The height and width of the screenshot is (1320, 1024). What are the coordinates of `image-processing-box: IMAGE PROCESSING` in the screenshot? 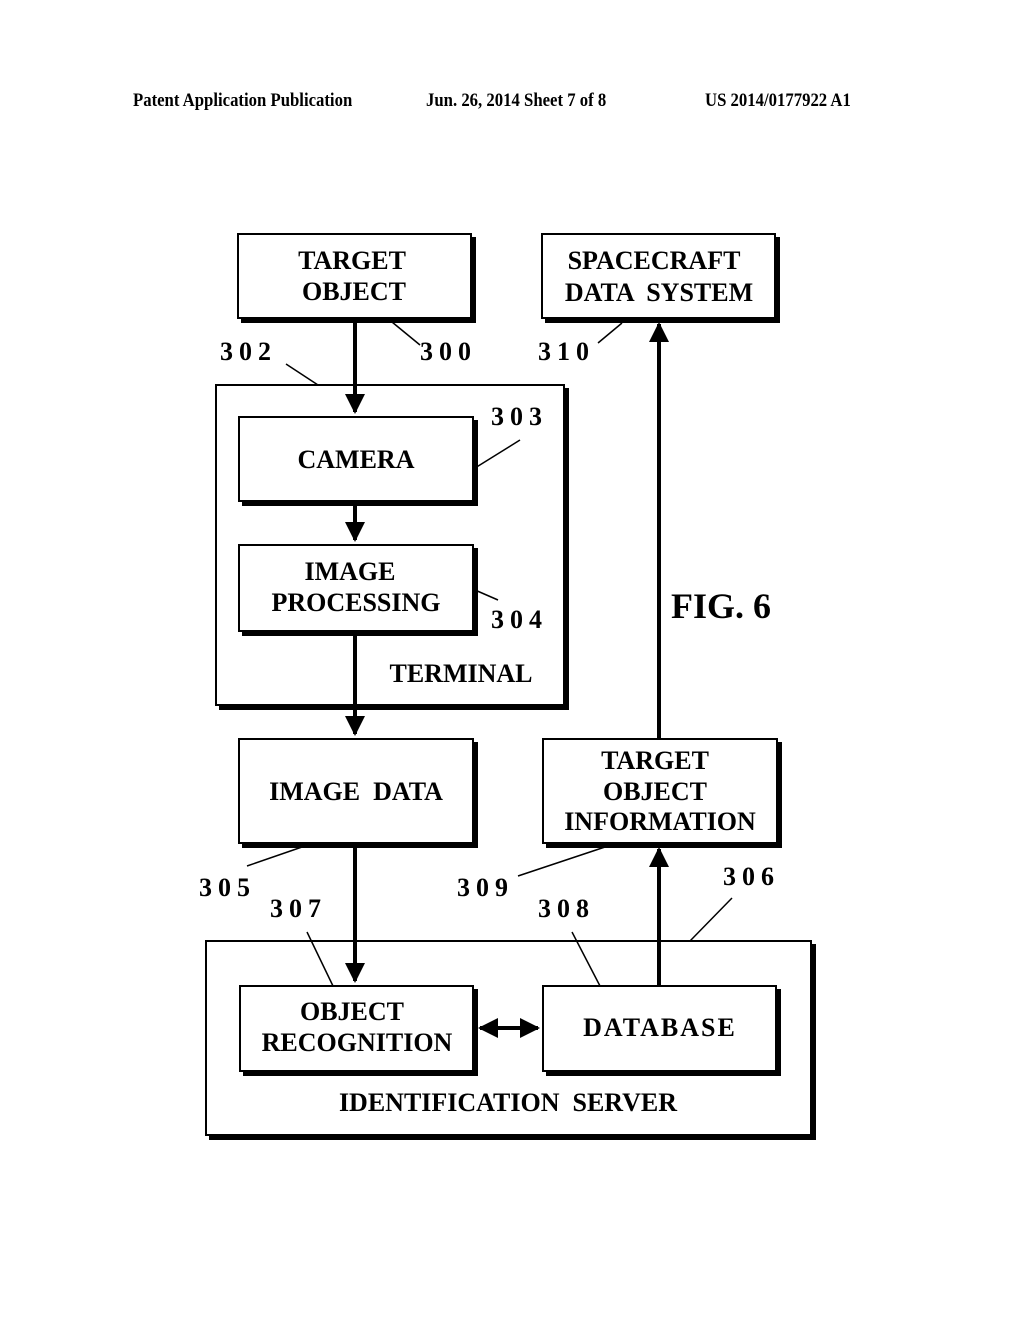 It's located at (358, 590).